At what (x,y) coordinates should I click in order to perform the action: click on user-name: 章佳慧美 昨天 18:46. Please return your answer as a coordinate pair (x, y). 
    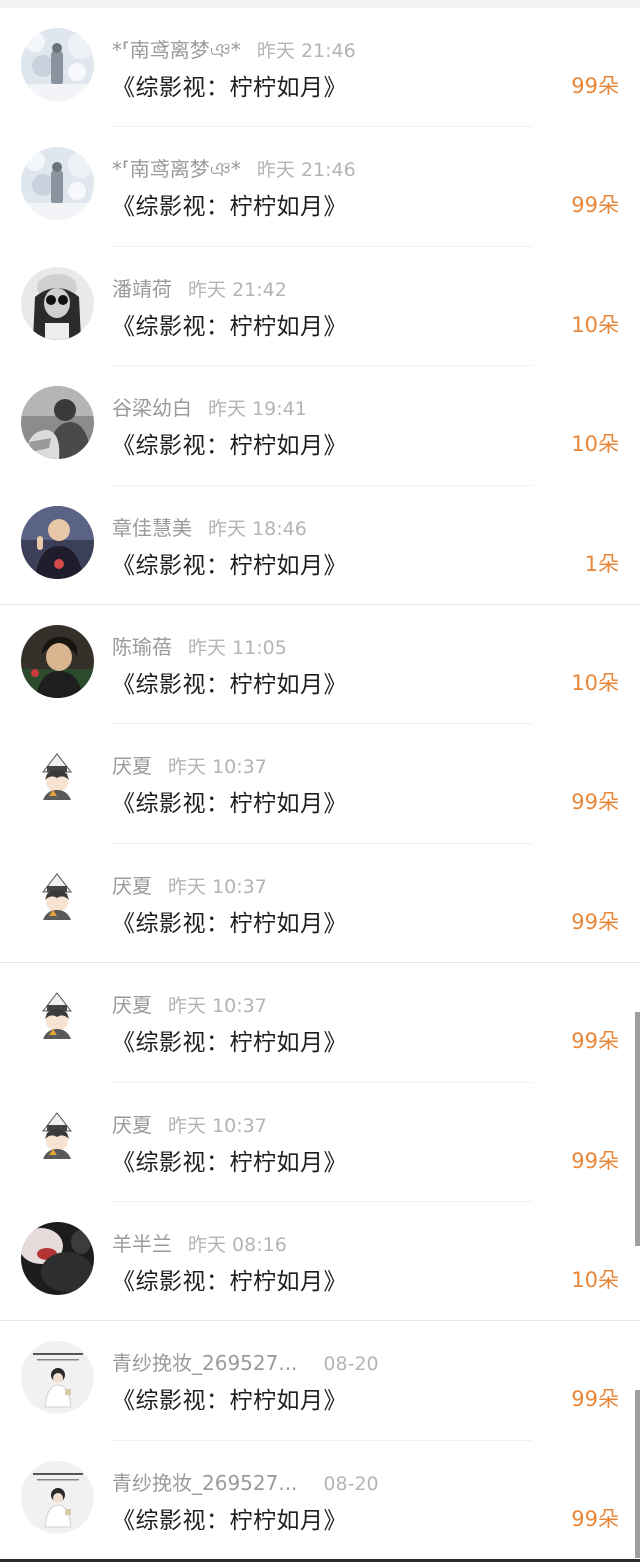
    Looking at the image, I should click on (209, 526).